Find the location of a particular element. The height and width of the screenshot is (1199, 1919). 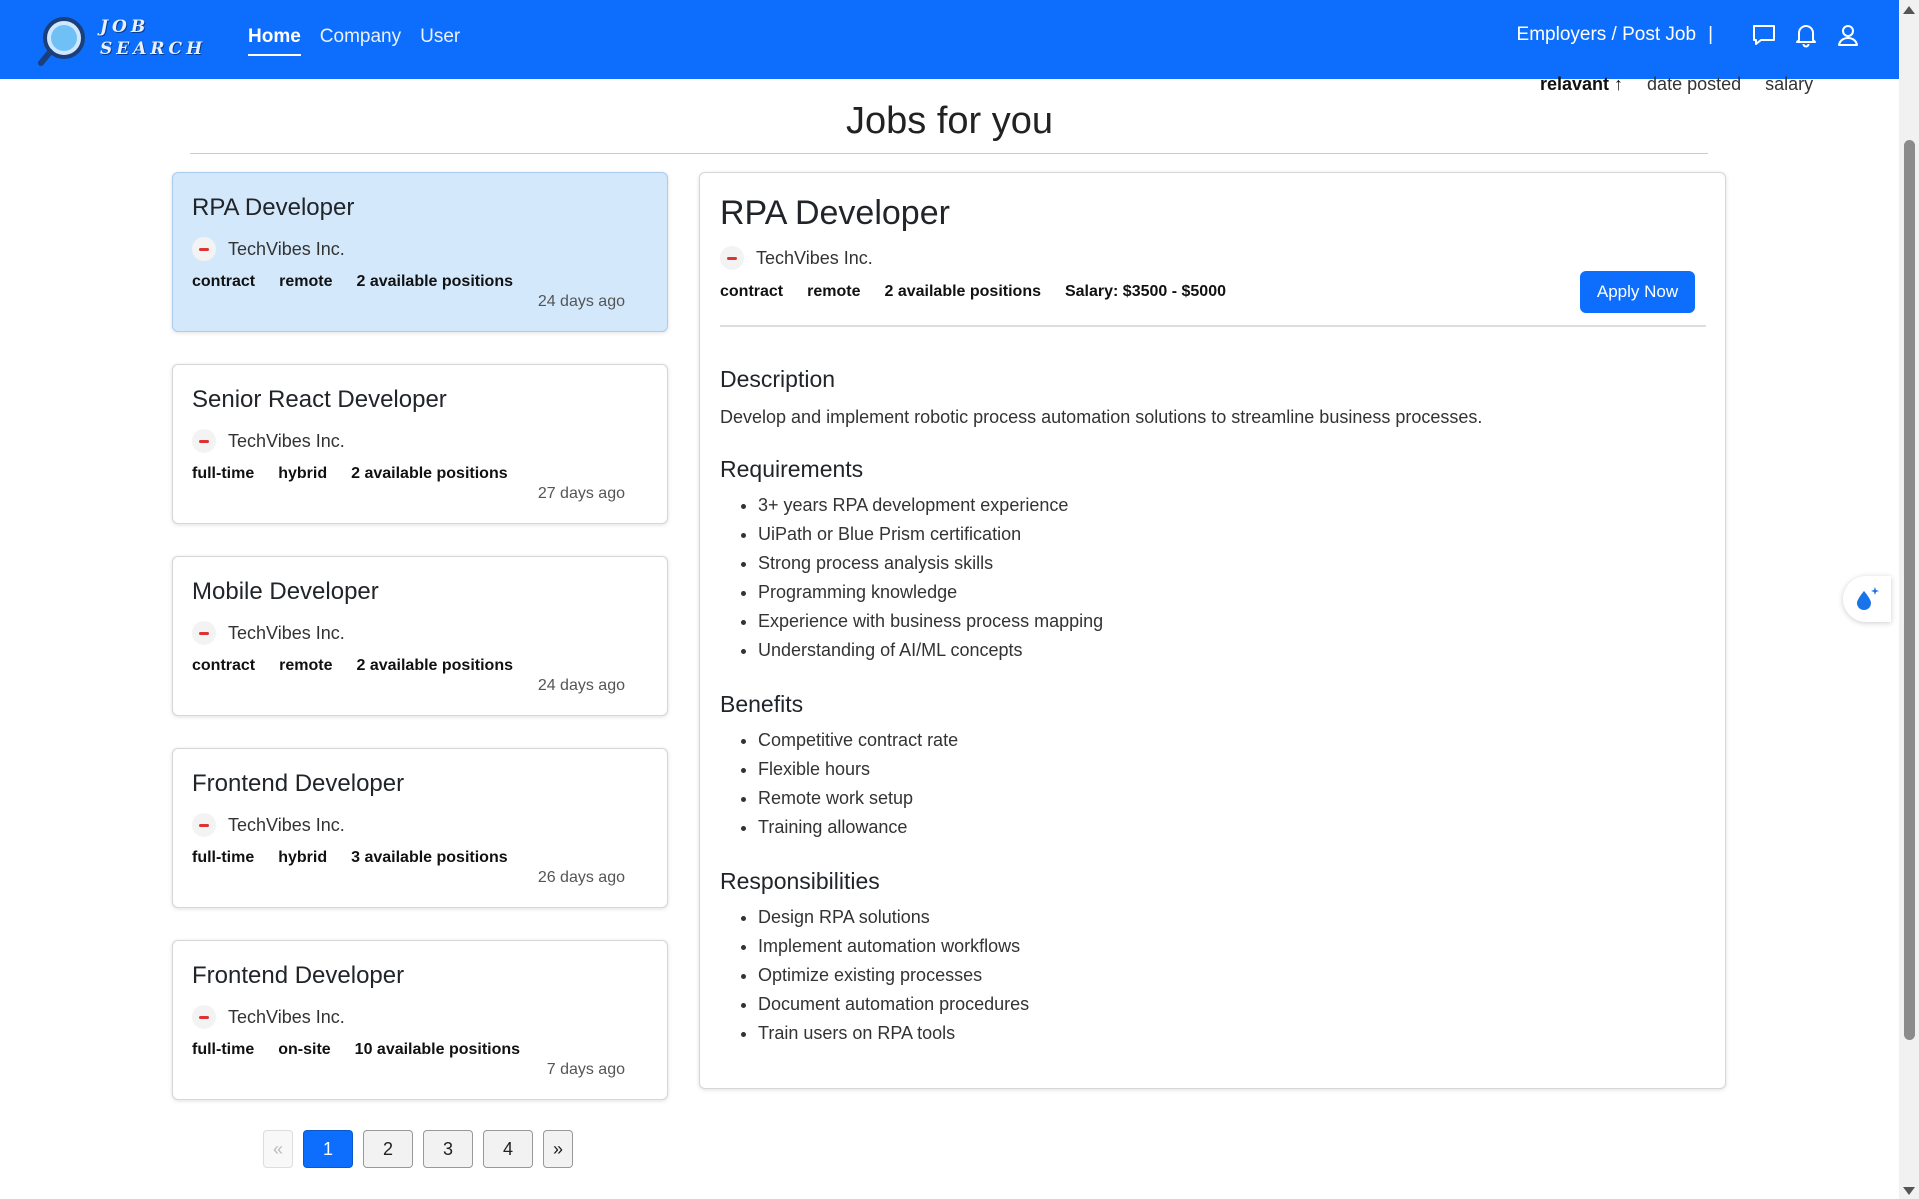

detail-salary: Salary: $3500 - $5000 is located at coordinates (1145, 291).